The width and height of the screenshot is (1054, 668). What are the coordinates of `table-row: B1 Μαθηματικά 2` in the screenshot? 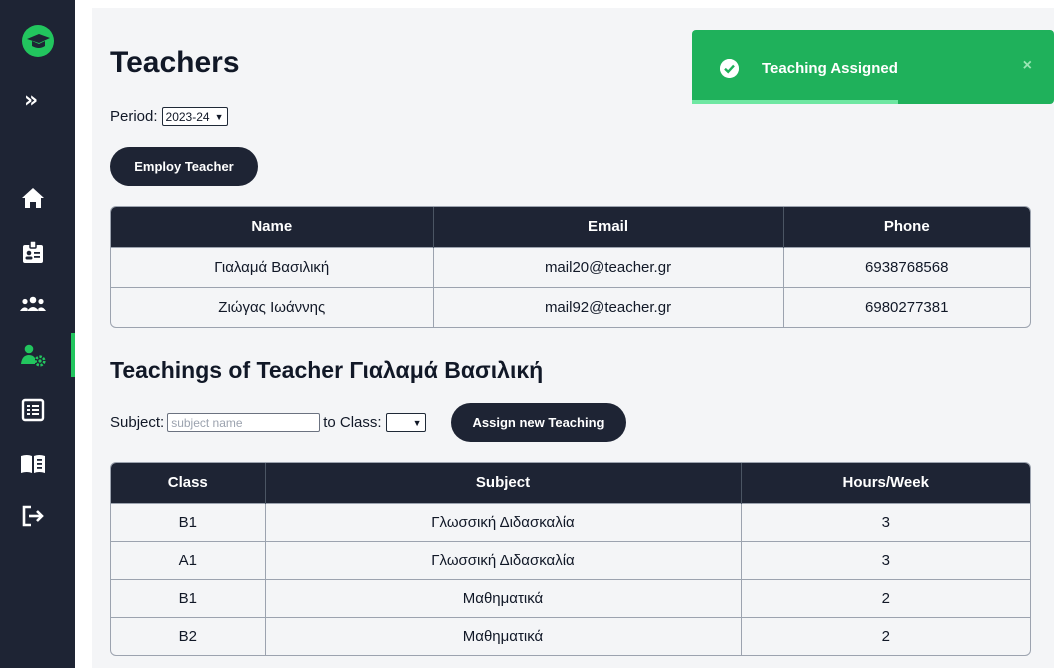 It's located at (570, 597).